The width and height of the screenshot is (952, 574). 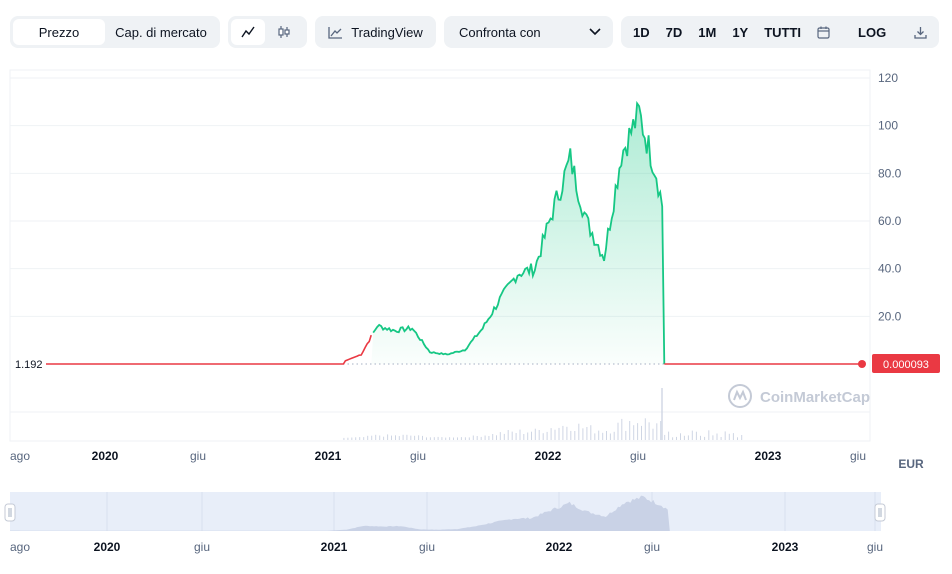 I want to click on tradingview-label: TradingView, so click(x=387, y=32).